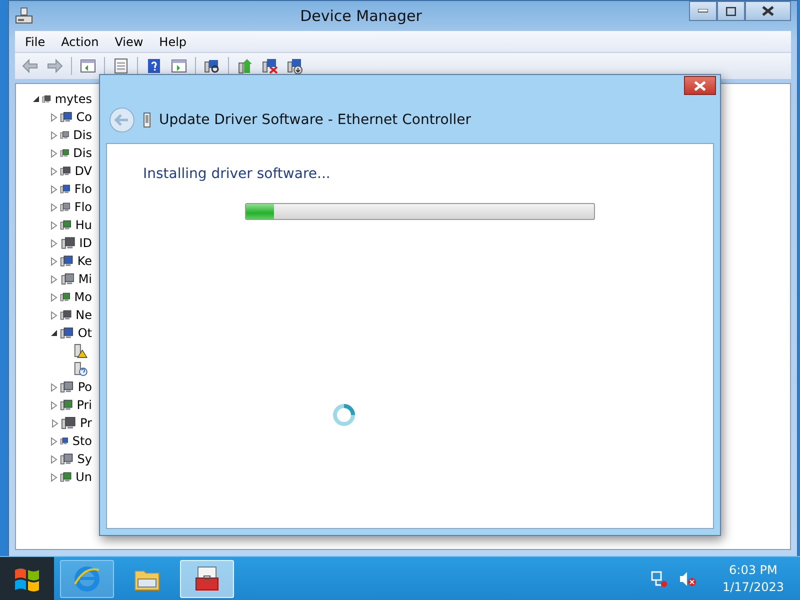 Image resolution: width=800 pixels, height=600 pixels. Describe the element at coordinates (121, 66) in the screenshot. I see `properties-icon` at that location.